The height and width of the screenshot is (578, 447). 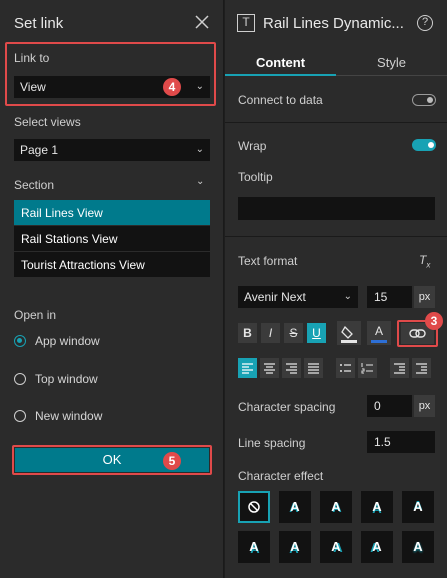 I want to click on highlight-color-button, so click(x=349, y=333).